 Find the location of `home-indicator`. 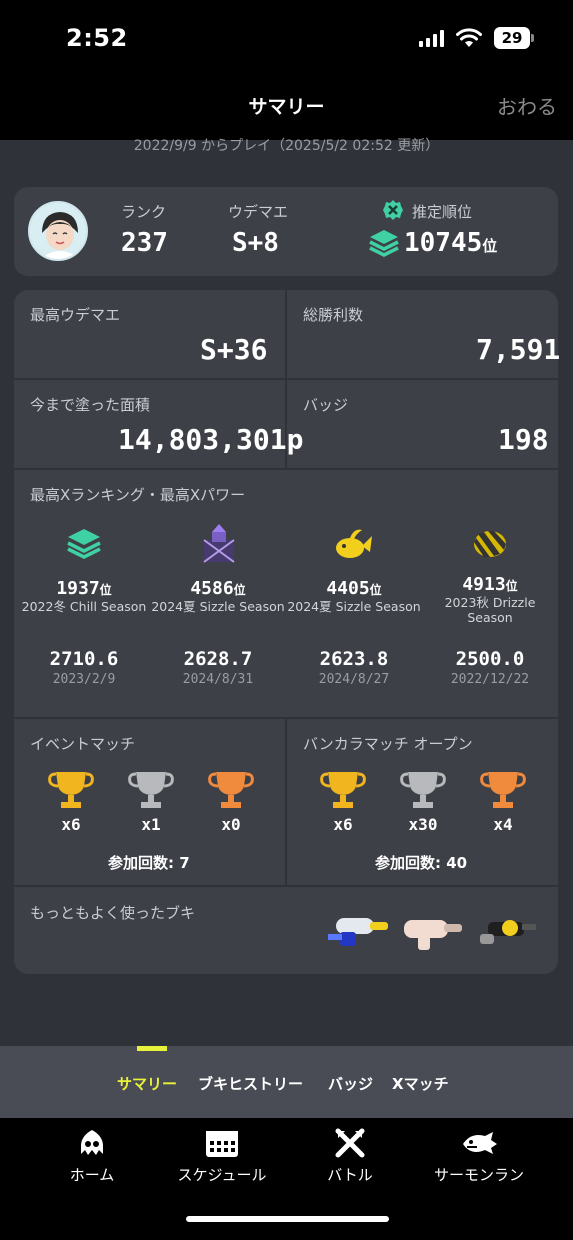

home-indicator is located at coordinates (287, 1219).